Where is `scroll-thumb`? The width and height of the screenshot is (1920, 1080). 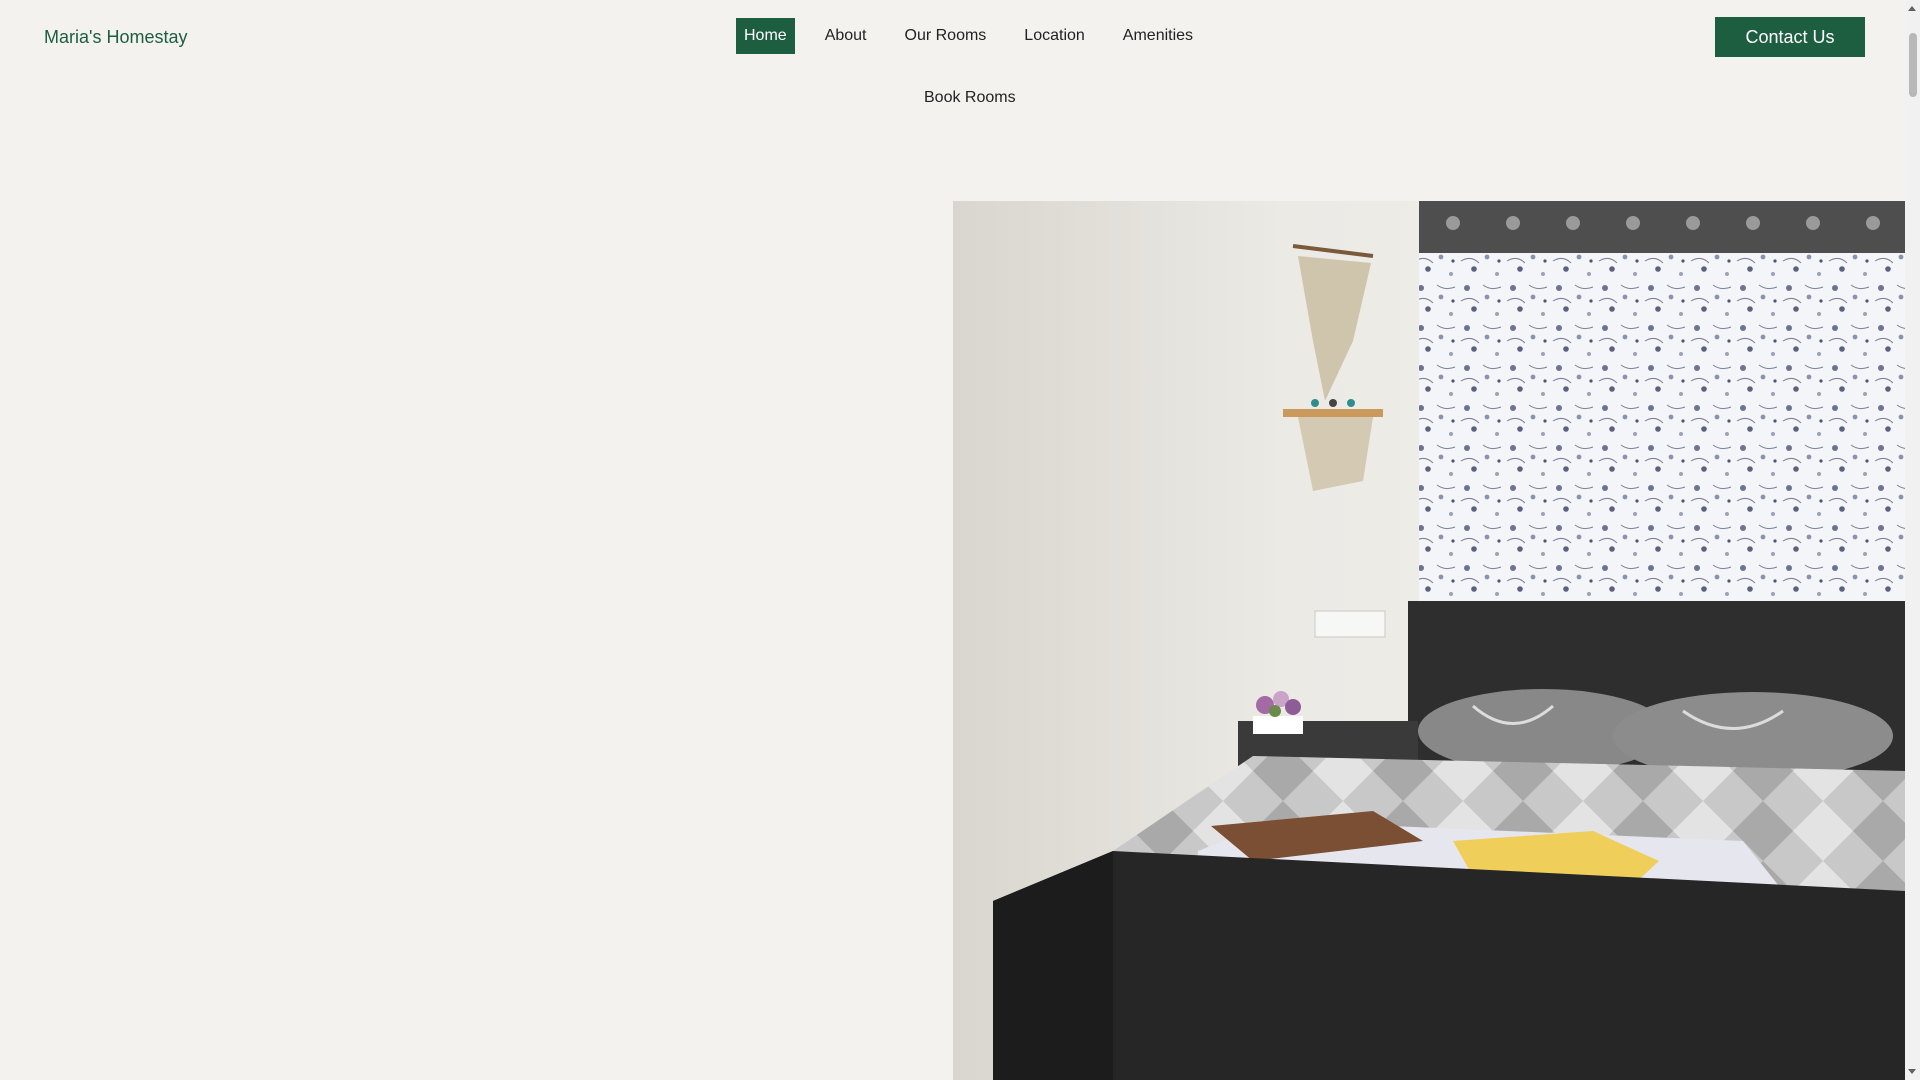 scroll-thumb is located at coordinates (1913, 65).